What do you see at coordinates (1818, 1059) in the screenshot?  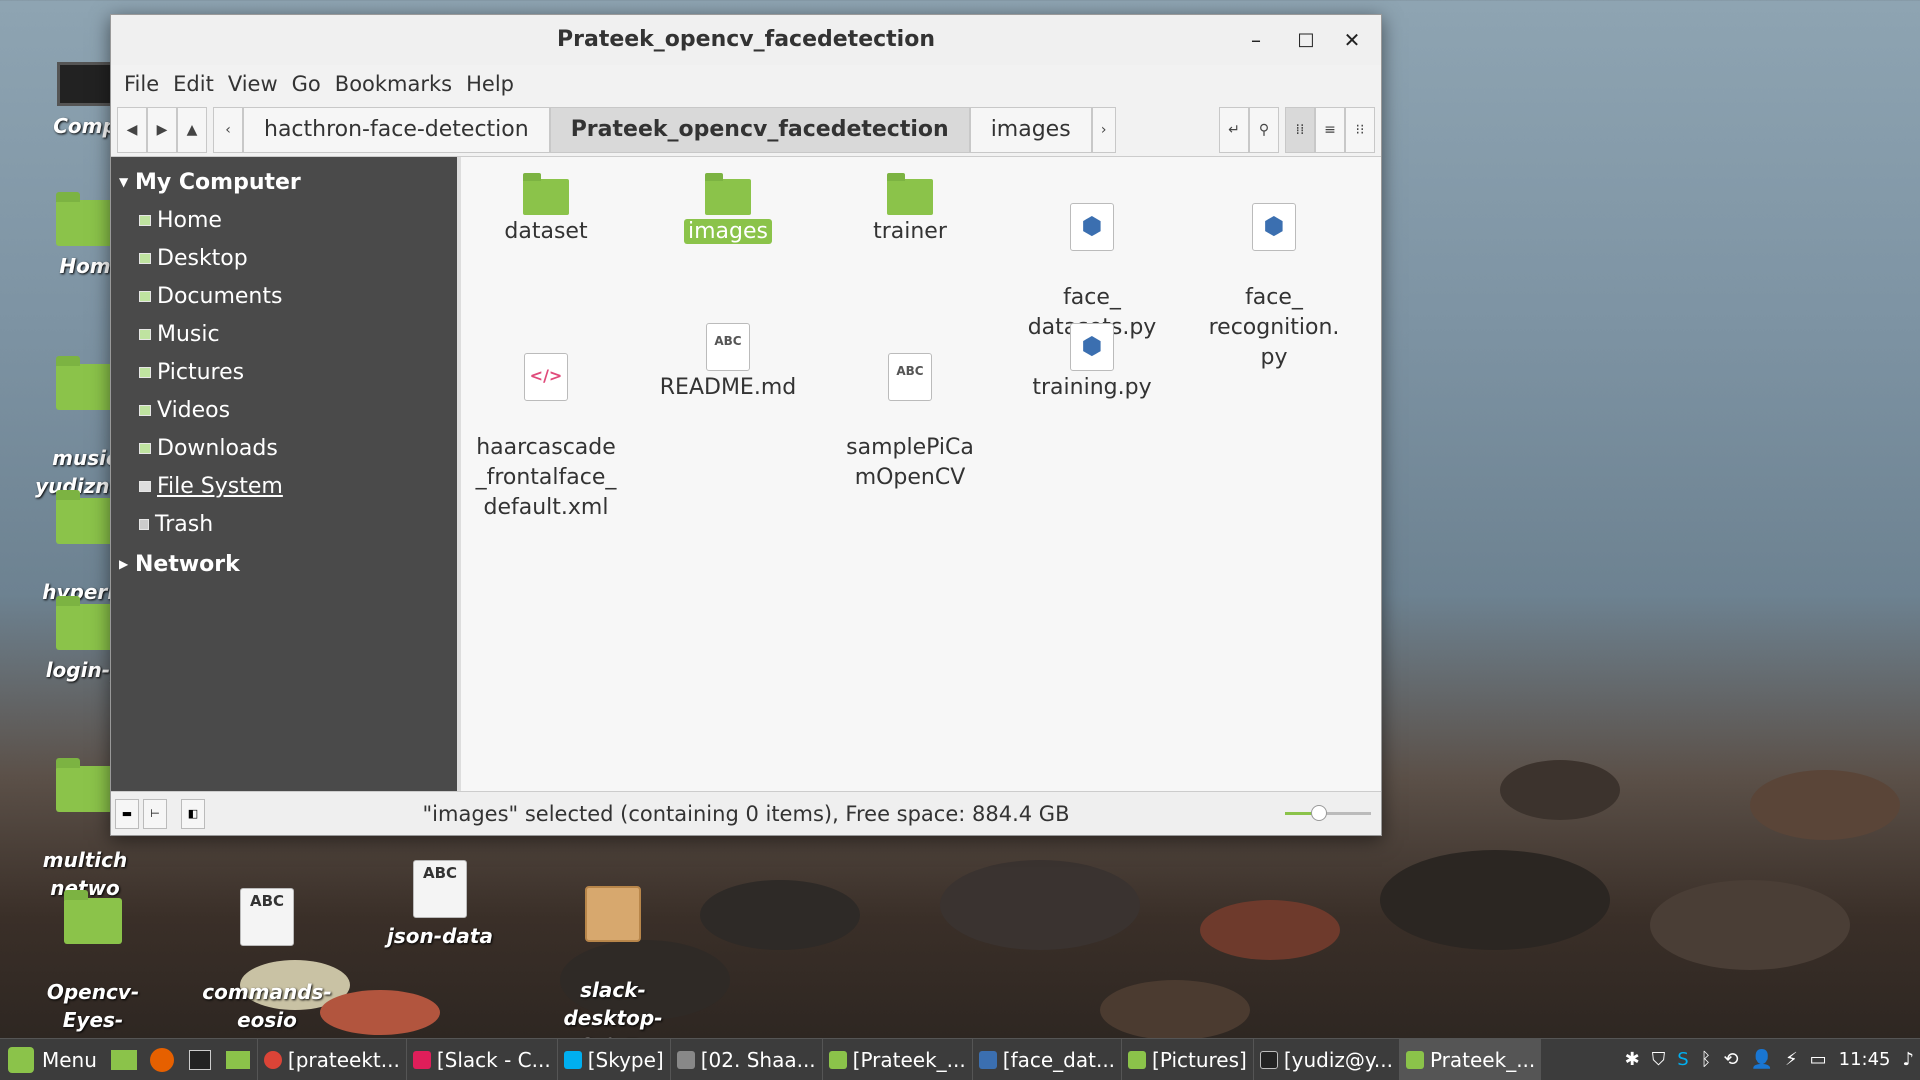 I see `battery-icon: ▭` at bounding box center [1818, 1059].